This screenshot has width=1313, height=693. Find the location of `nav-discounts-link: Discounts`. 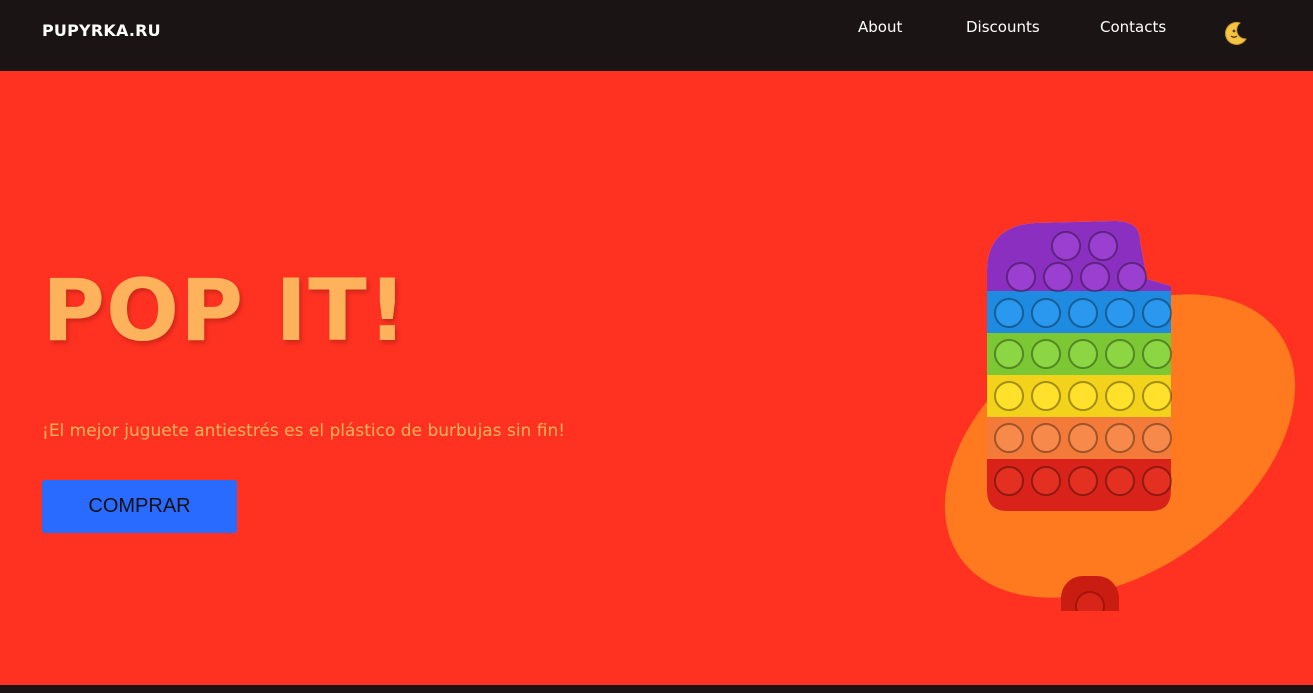

nav-discounts-link: Discounts is located at coordinates (1003, 27).